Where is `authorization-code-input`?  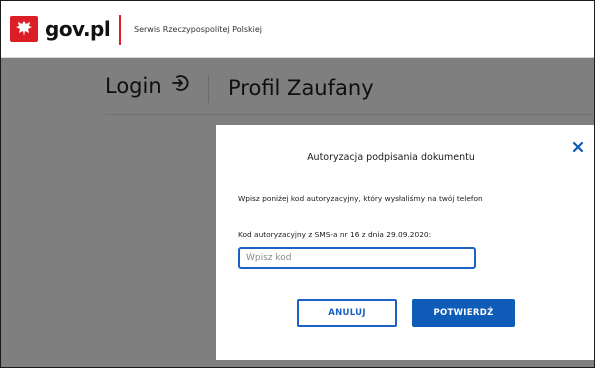
authorization-code-input is located at coordinates (357, 258).